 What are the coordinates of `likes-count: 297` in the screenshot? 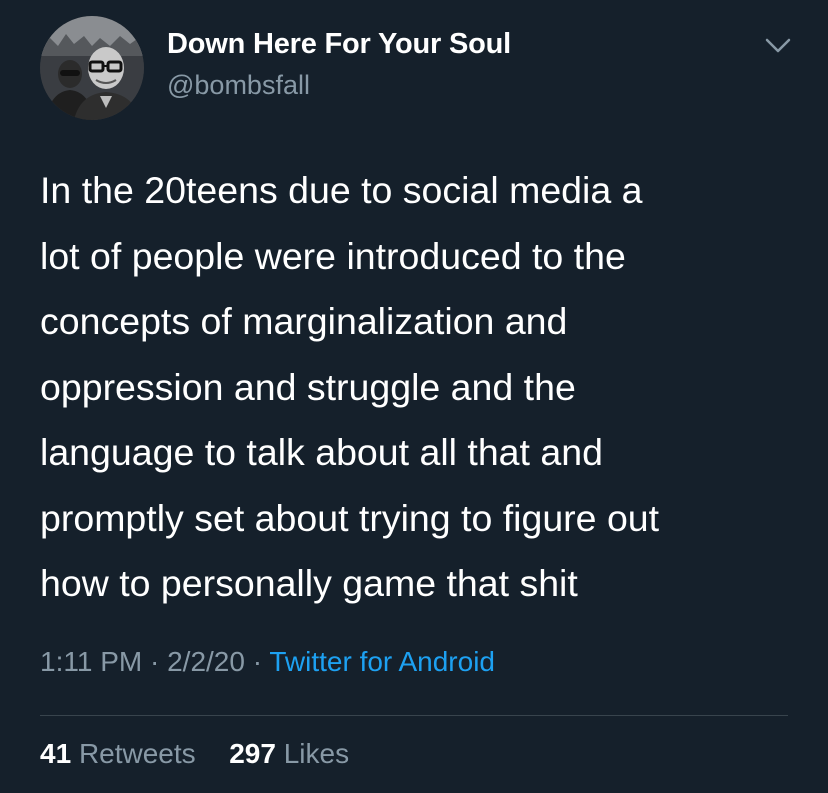 It's located at (252, 753).